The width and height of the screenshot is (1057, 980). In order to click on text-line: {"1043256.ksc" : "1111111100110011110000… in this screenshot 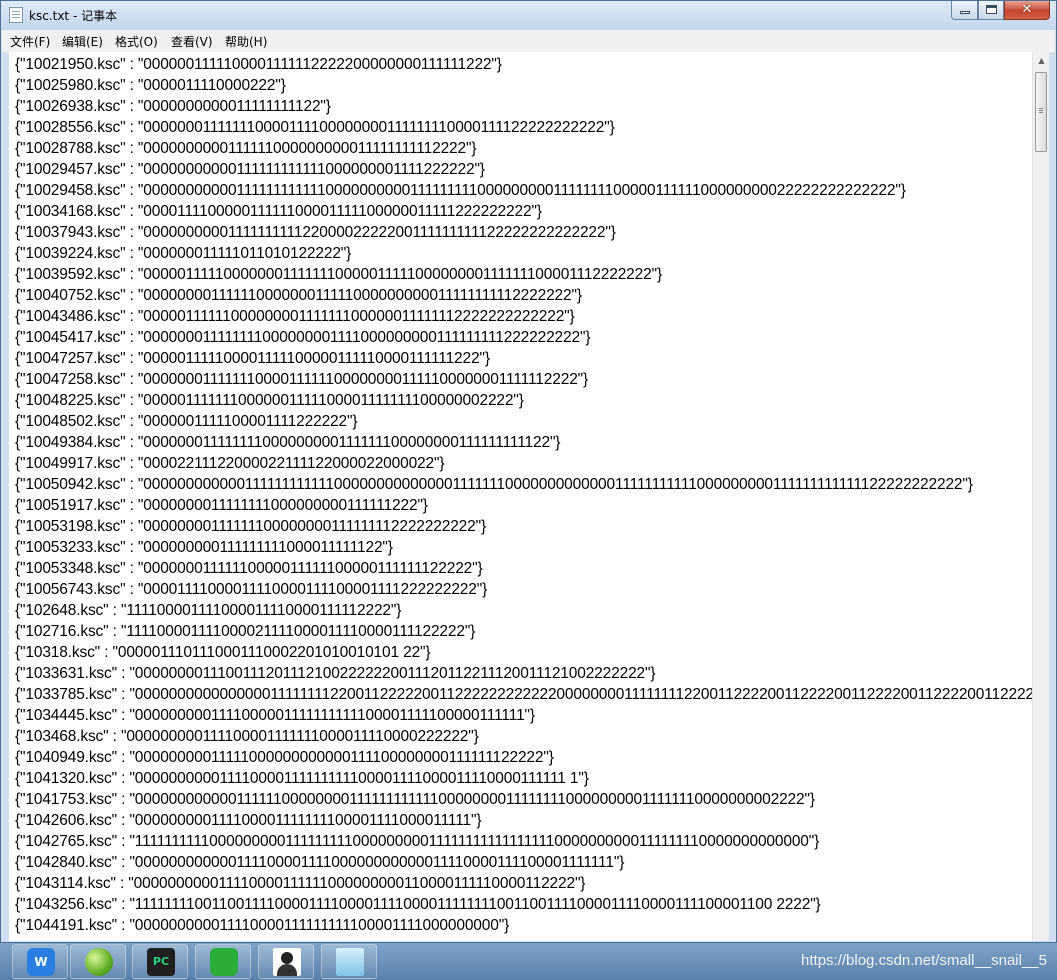, I will do `click(418, 904)`.